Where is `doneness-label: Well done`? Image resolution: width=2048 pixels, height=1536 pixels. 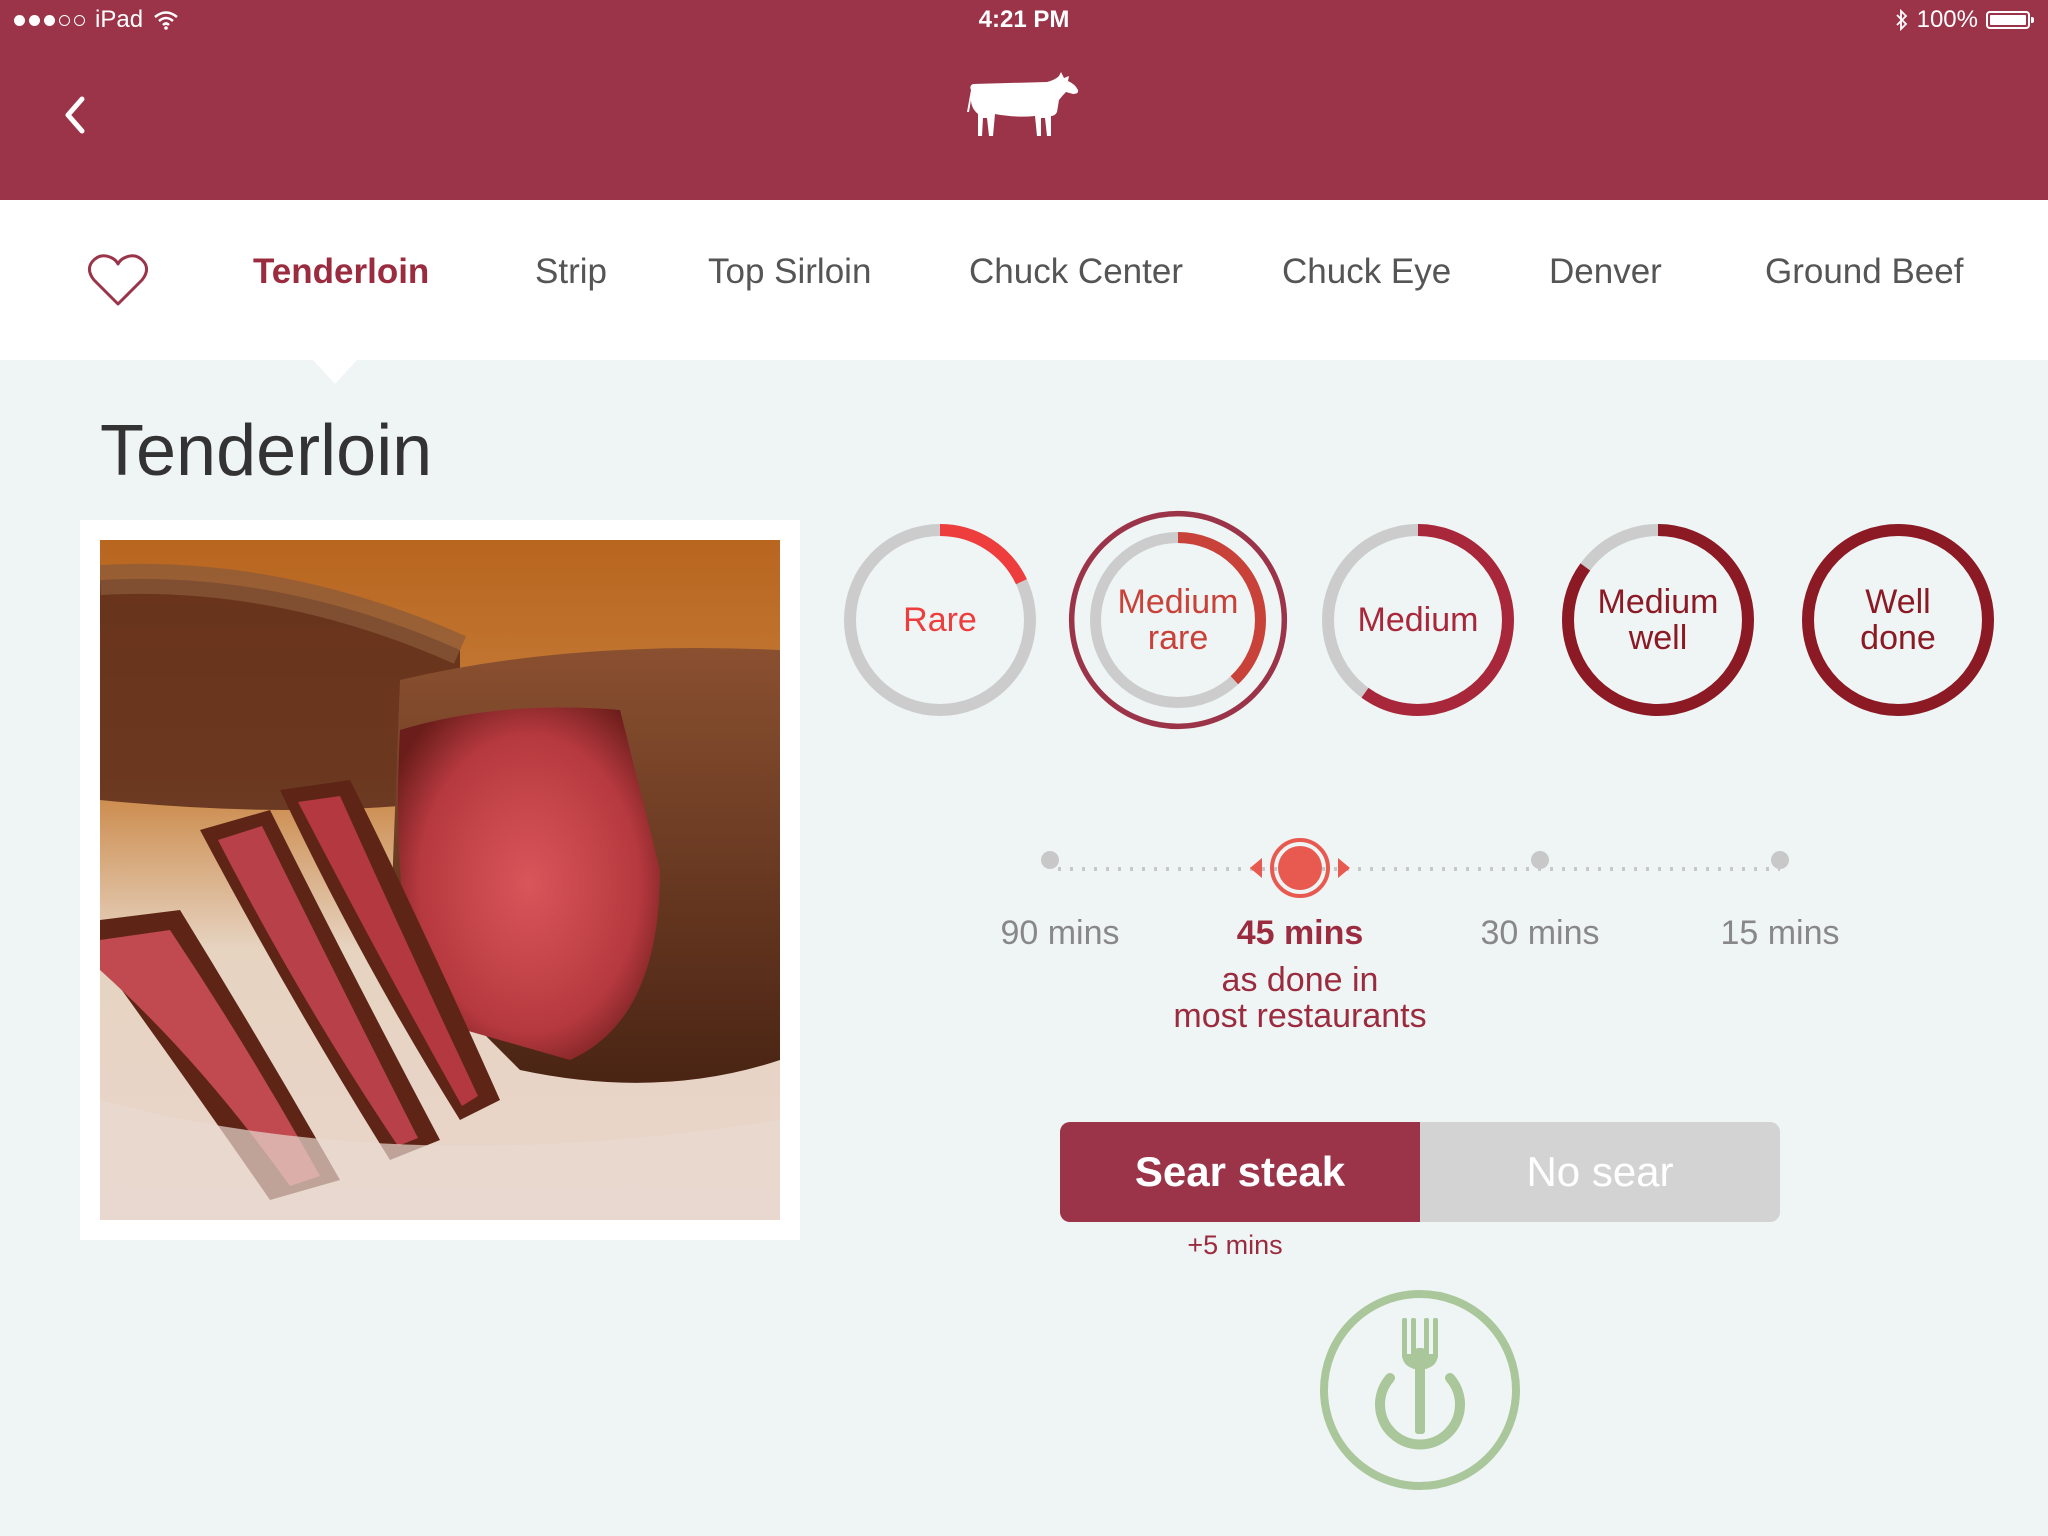
doneness-label: Well done is located at coordinates (1898, 620).